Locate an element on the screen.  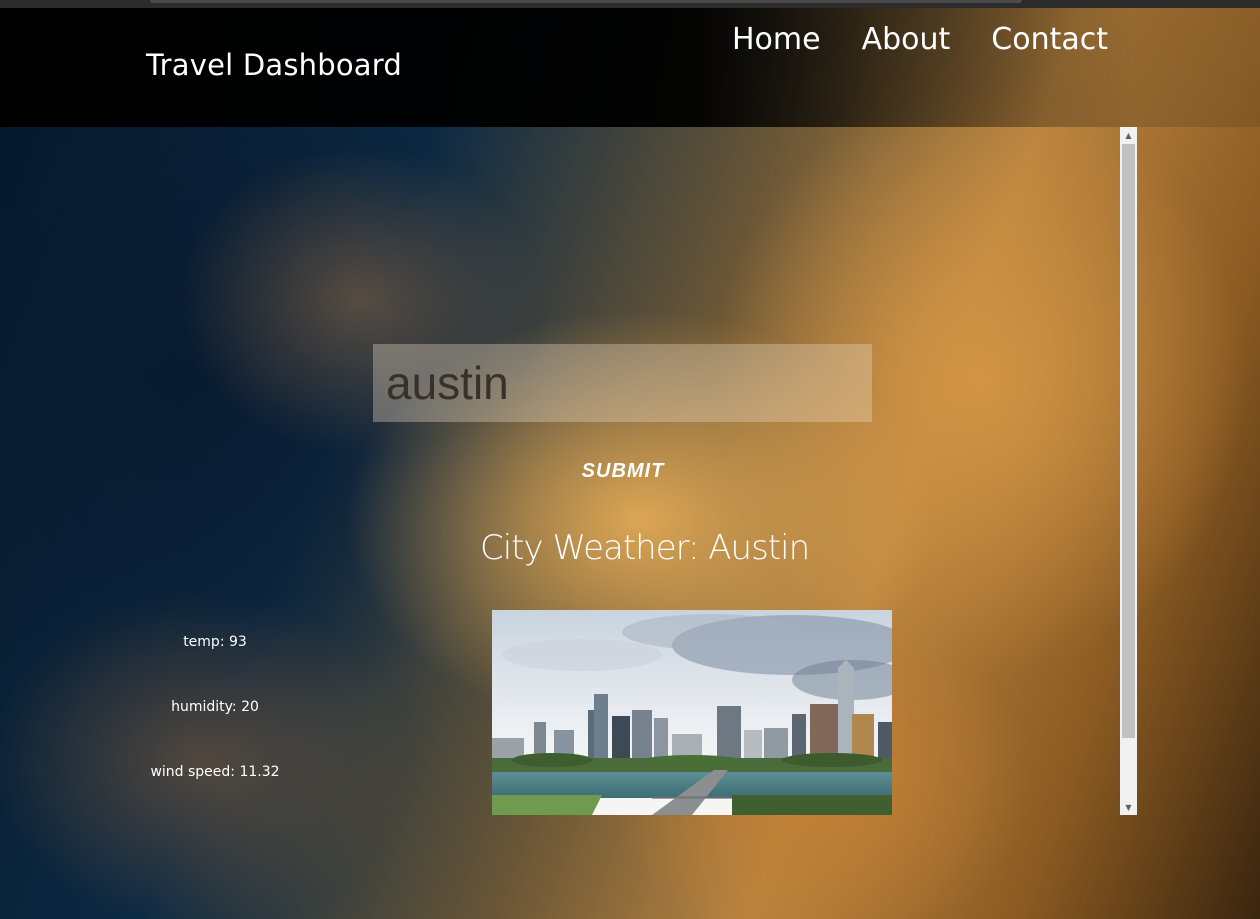
scroll-down-arrow-icon: ▼ is located at coordinates (1128, 807).